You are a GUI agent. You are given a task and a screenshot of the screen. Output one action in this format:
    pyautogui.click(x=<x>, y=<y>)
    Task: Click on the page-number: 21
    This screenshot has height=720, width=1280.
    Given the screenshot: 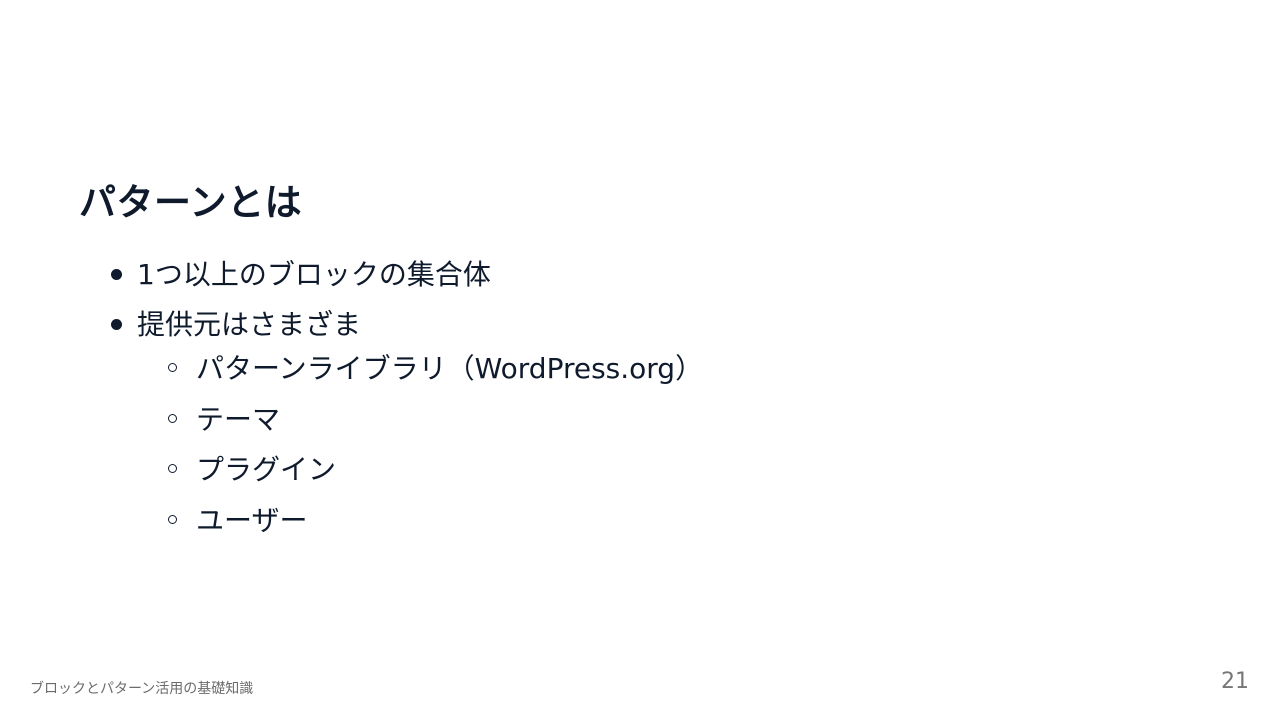 What is the action you would take?
    pyautogui.click(x=1235, y=681)
    